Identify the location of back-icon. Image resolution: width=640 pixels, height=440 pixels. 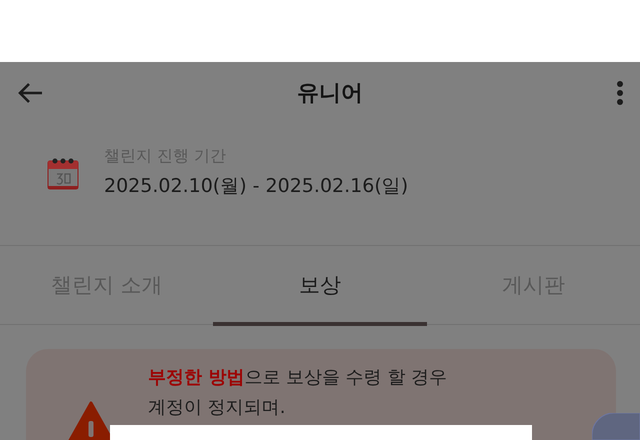
(30, 93).